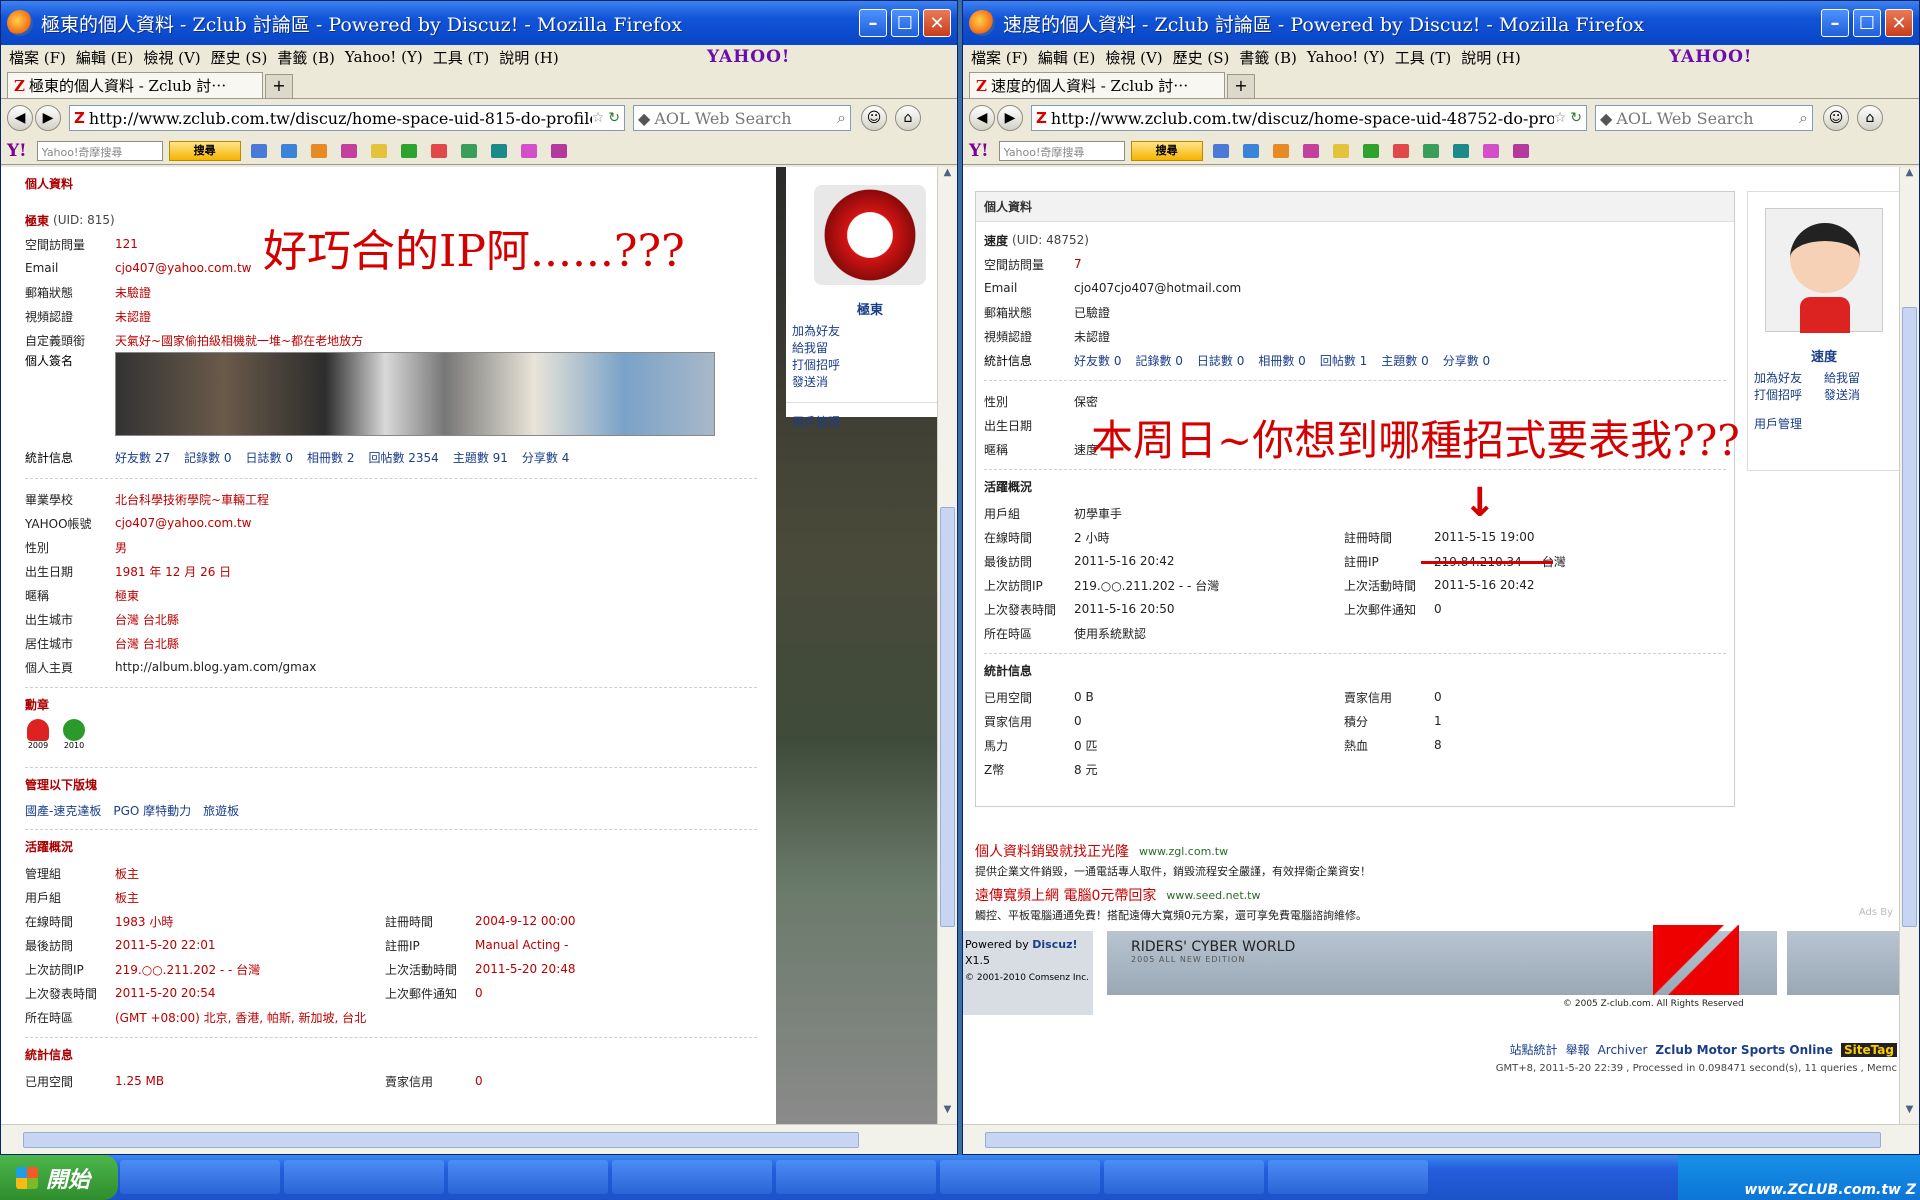 Image resolution: width=1920 pixels, height=1200 pixels. What do you see at coordinates (1909, 617) in the screenshot?
I see `scroll-thumb` at bounding box center [1909, 617].